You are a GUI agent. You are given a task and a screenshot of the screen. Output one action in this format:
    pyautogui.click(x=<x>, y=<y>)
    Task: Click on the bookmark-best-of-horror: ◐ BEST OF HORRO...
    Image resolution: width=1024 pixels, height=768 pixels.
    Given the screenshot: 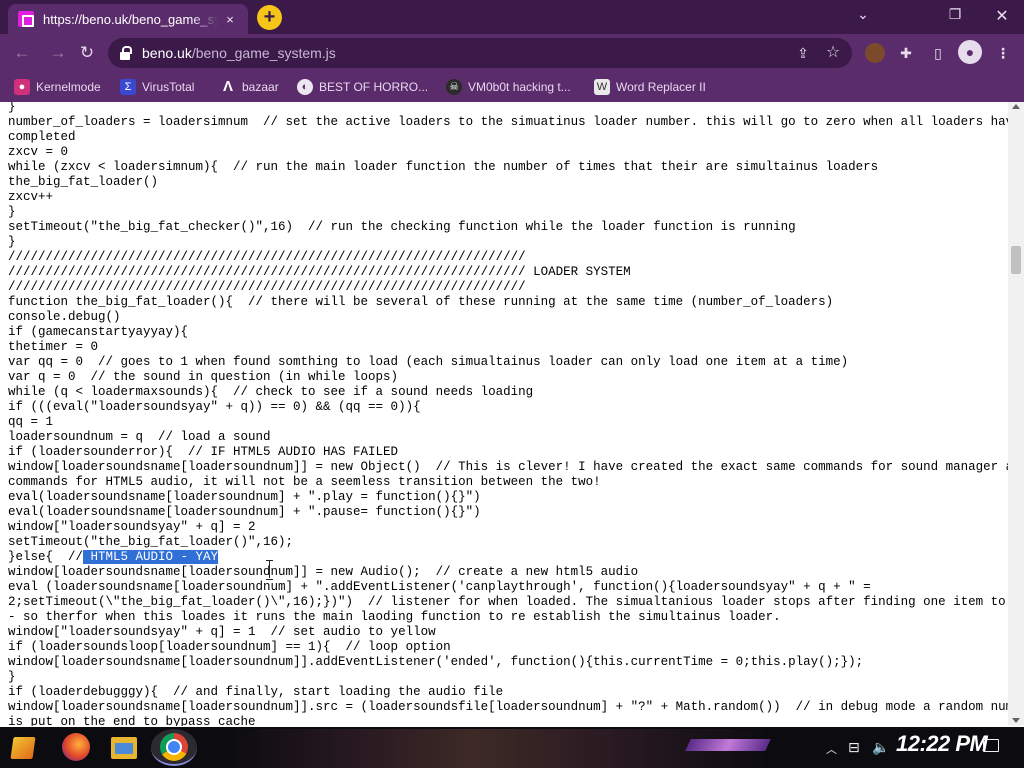 What is the action you would take?
    pyautogui.click(x=362, y=87)
    